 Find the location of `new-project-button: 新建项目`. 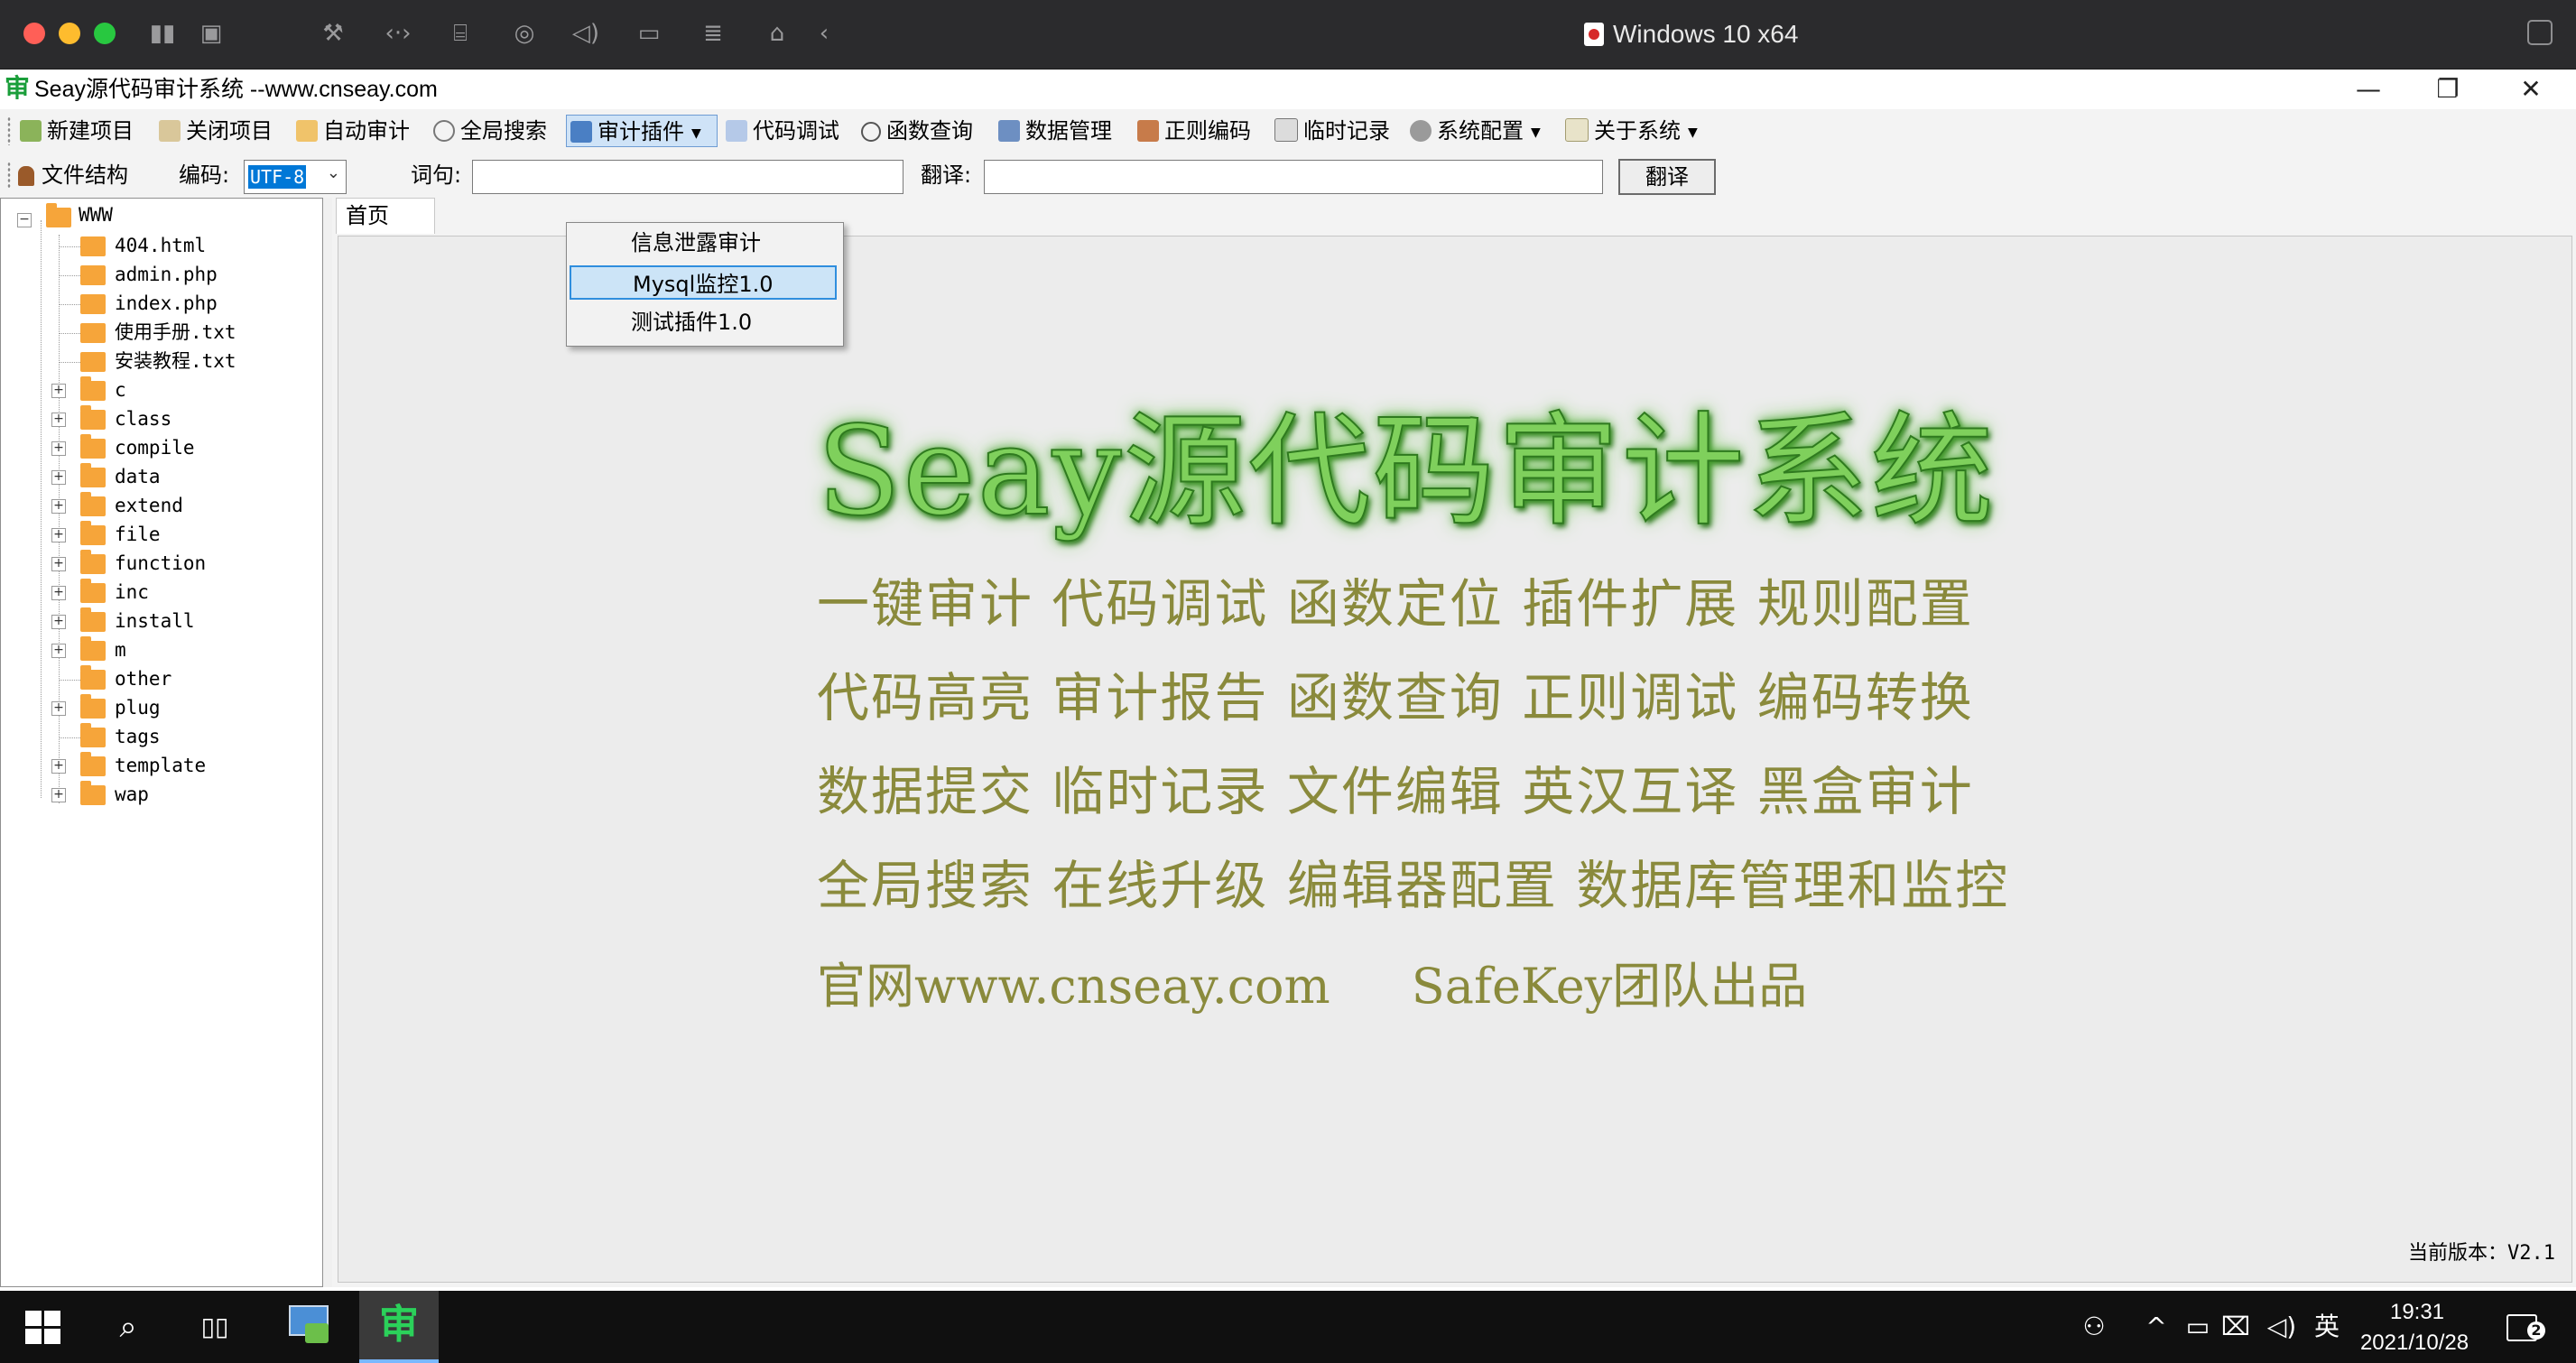

new-project-button: 新建项目 is located at coordinates (76, 131).